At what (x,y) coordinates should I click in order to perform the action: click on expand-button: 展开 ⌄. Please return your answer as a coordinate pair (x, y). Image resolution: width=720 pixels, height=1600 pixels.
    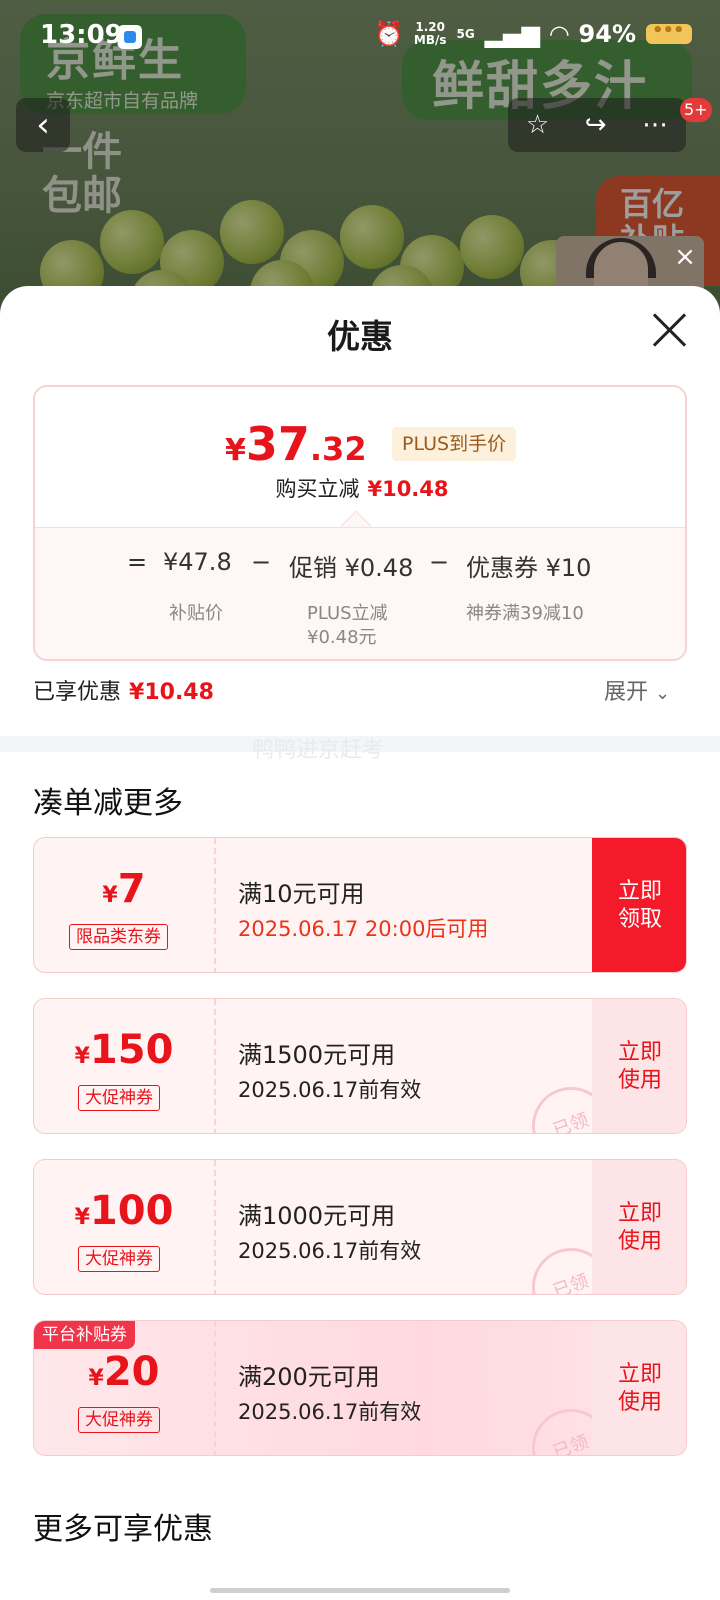
    Looking at the image, I should click on (637, 690).